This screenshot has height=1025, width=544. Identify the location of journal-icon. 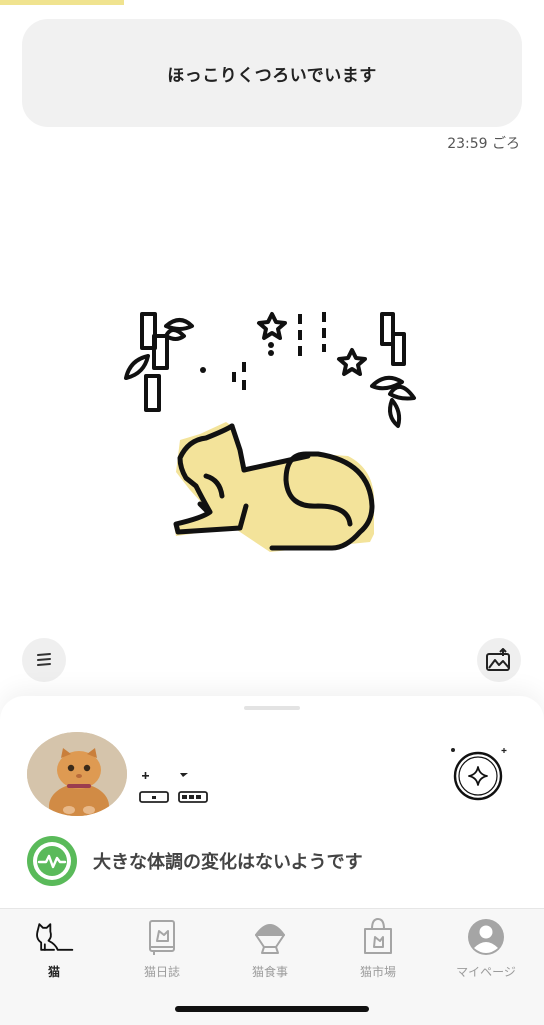
(162, 937).